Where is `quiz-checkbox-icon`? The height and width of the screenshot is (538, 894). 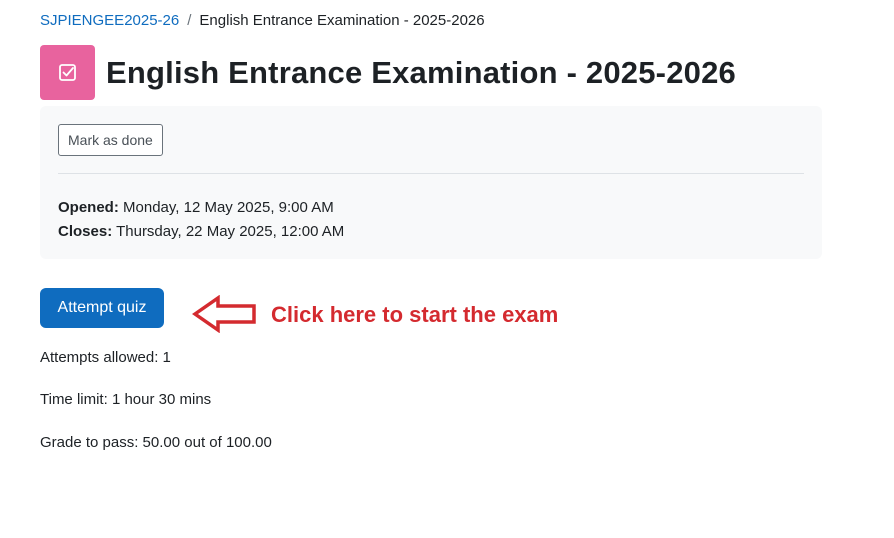 quiz-checkbox-icon is located at coordinates (67, 72).